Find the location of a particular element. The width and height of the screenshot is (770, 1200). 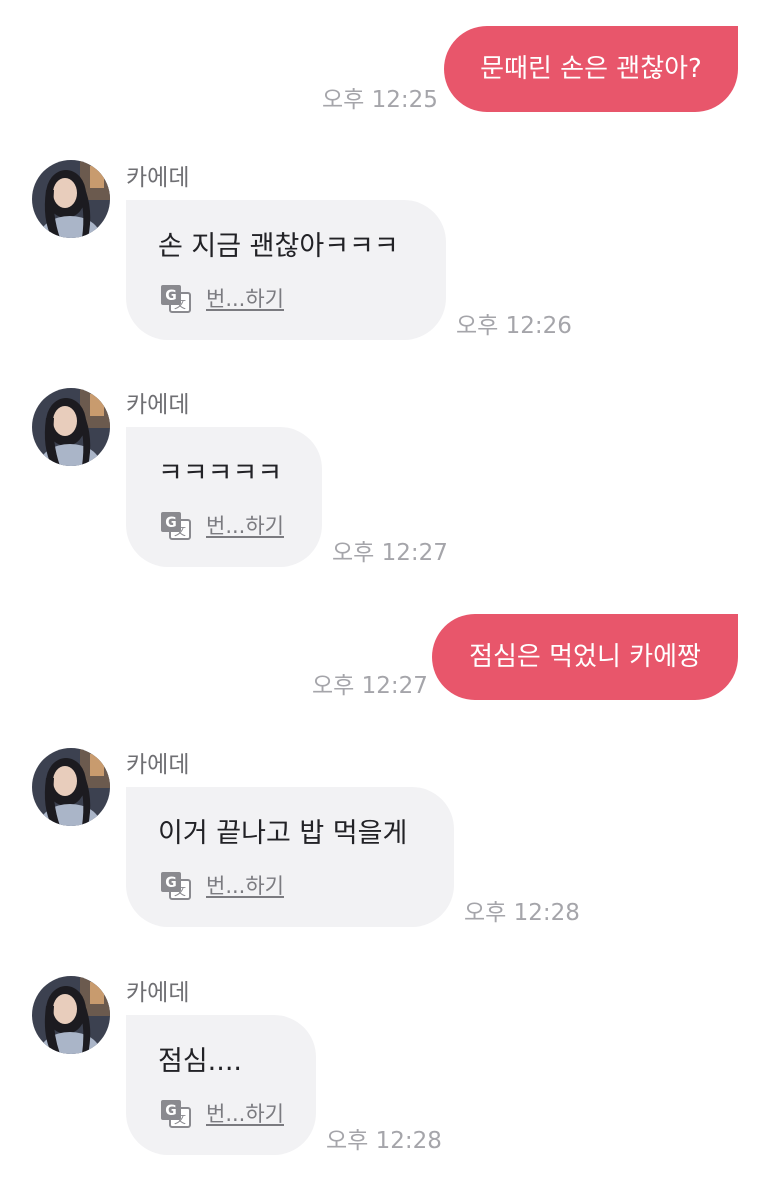

message-text: 점심은 먹었니 카에짱 is located at coordinates (585, 657).